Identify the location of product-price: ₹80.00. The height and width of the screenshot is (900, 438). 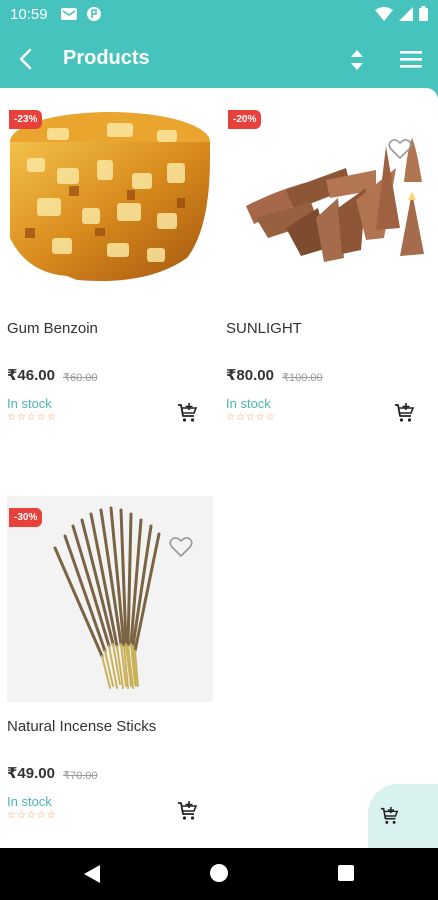
(250, 375).